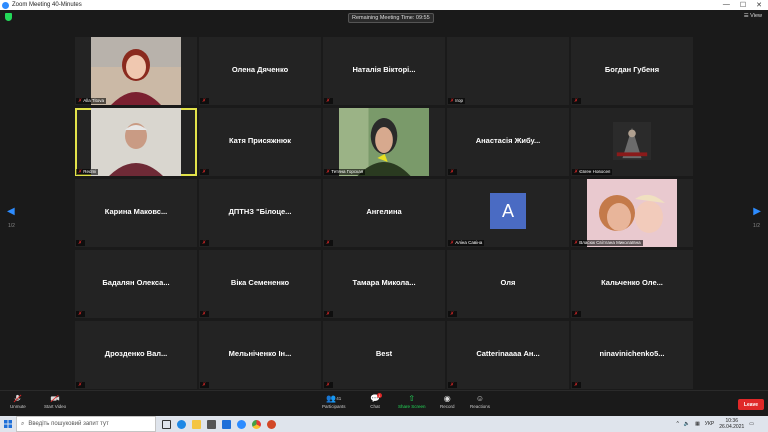 The image size is (768, 432). I want to click on participant-tile: Бадалян Олекса... ✗, so click(136, 284).